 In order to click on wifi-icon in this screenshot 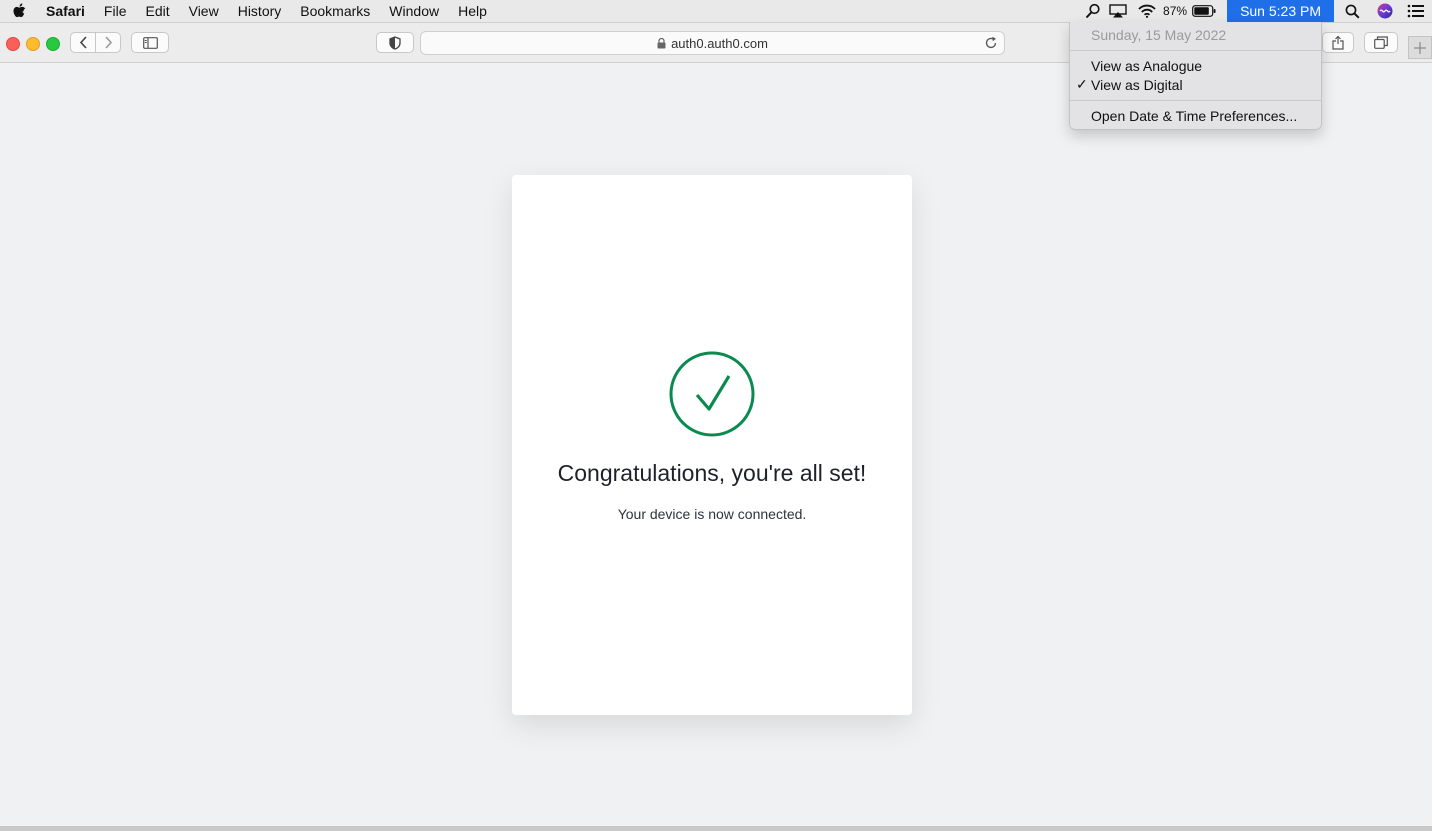, I will do `click(1147, 11)`.